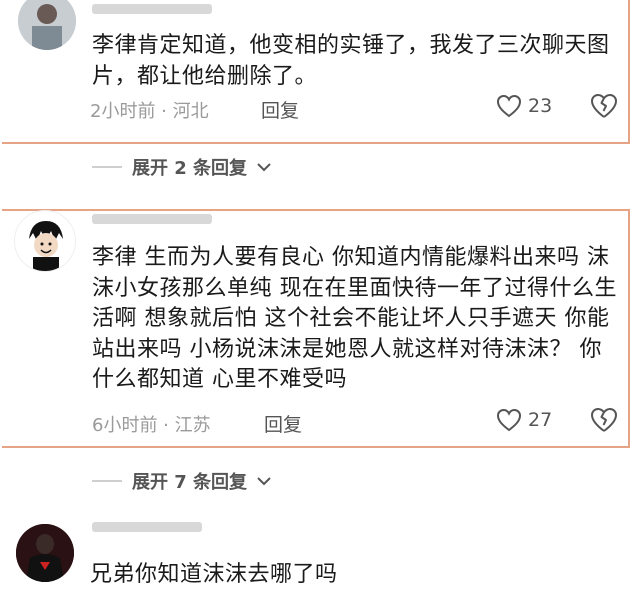  I want to click on expand-label: 展开 2 条回复, so click(190, 168).